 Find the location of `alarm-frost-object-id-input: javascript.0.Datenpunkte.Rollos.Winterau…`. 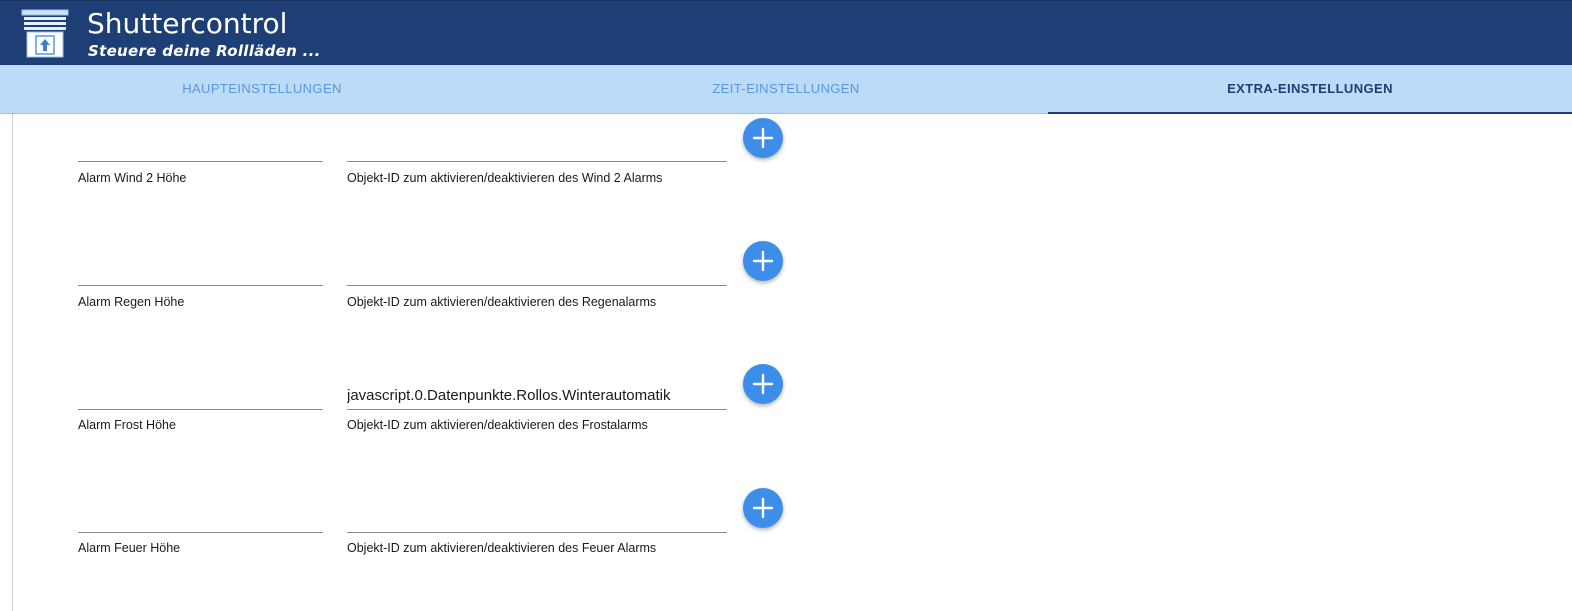

alarm-frost-object-id-input: javascript.0.Datenpunkte.Rollos.Winterau… is located at coordinates (537, 397).